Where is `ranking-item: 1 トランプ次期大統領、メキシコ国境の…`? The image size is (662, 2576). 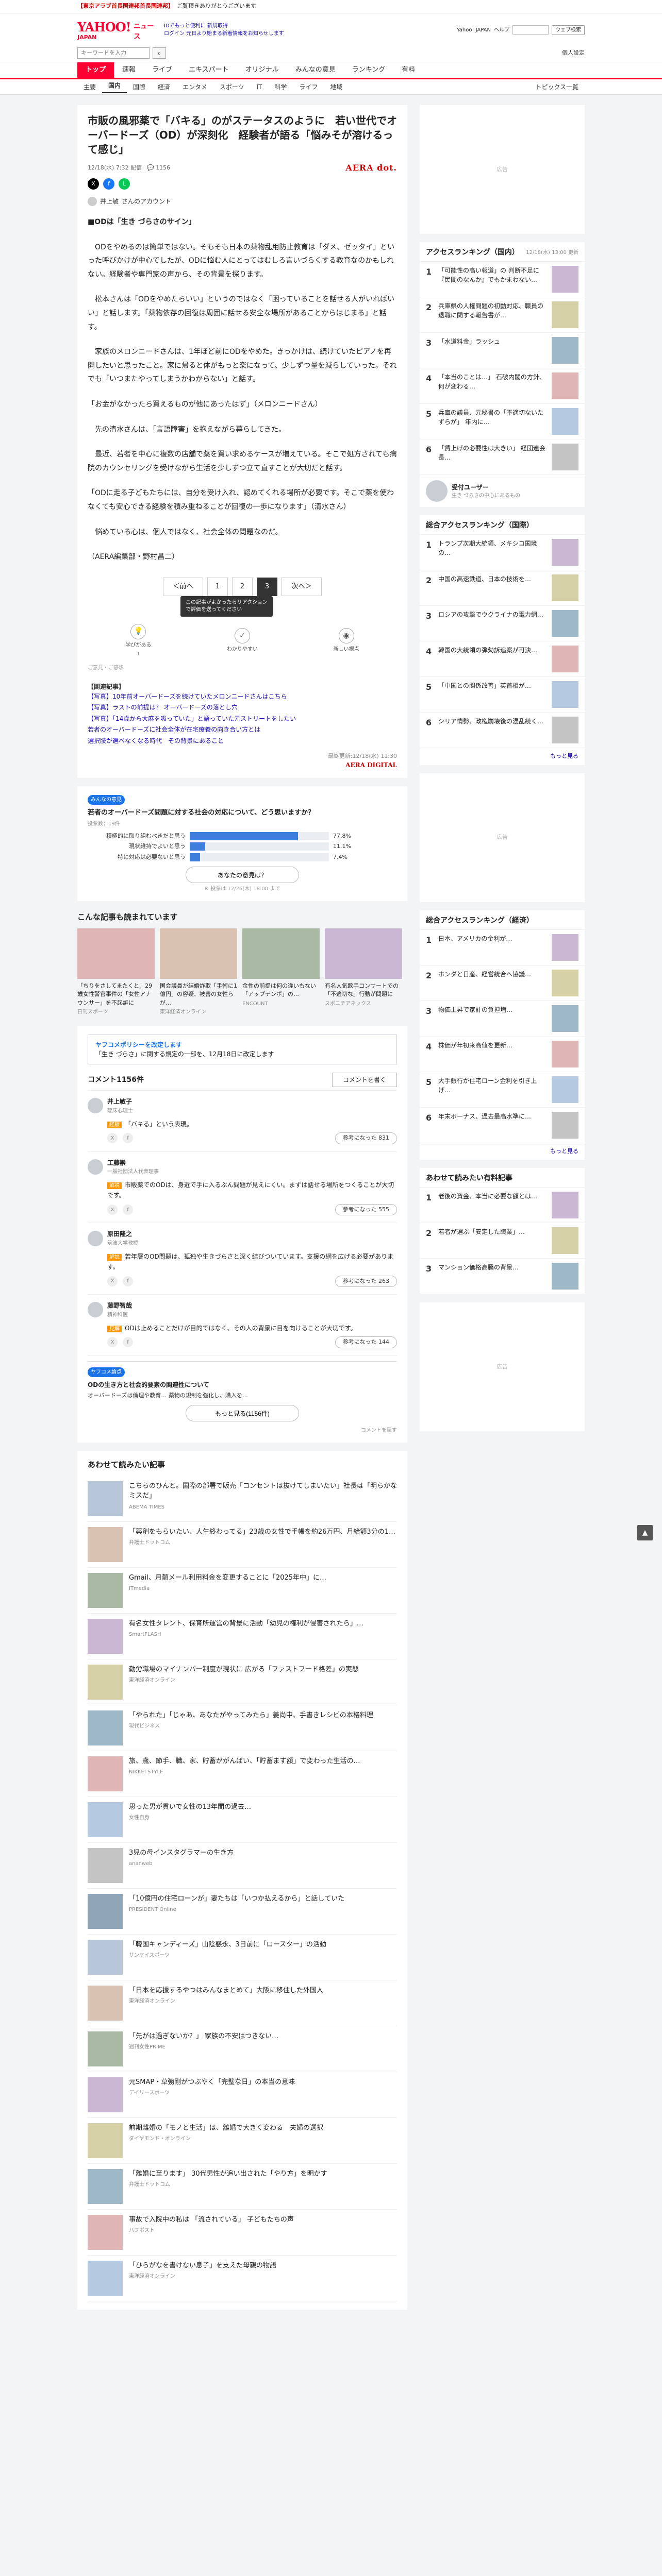
ranking-item: 1 トランプ次期大統領、メキシコ国境の… is located at coordinates (502, 552).